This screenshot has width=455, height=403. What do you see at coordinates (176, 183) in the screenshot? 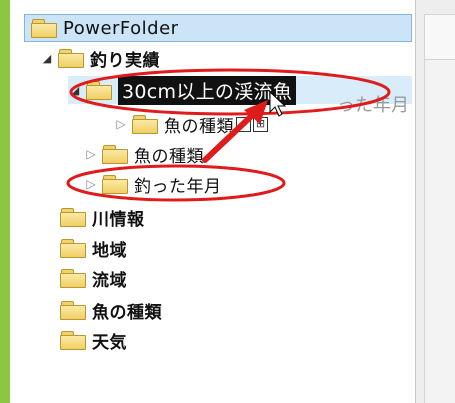
I see `annotation-circle-drop-target` at bounding box center [176, 183].